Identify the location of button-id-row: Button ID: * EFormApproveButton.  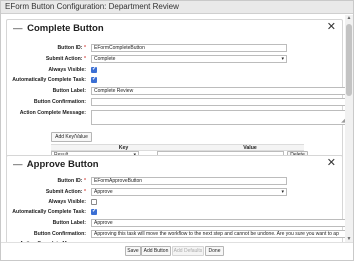
(174, 181).